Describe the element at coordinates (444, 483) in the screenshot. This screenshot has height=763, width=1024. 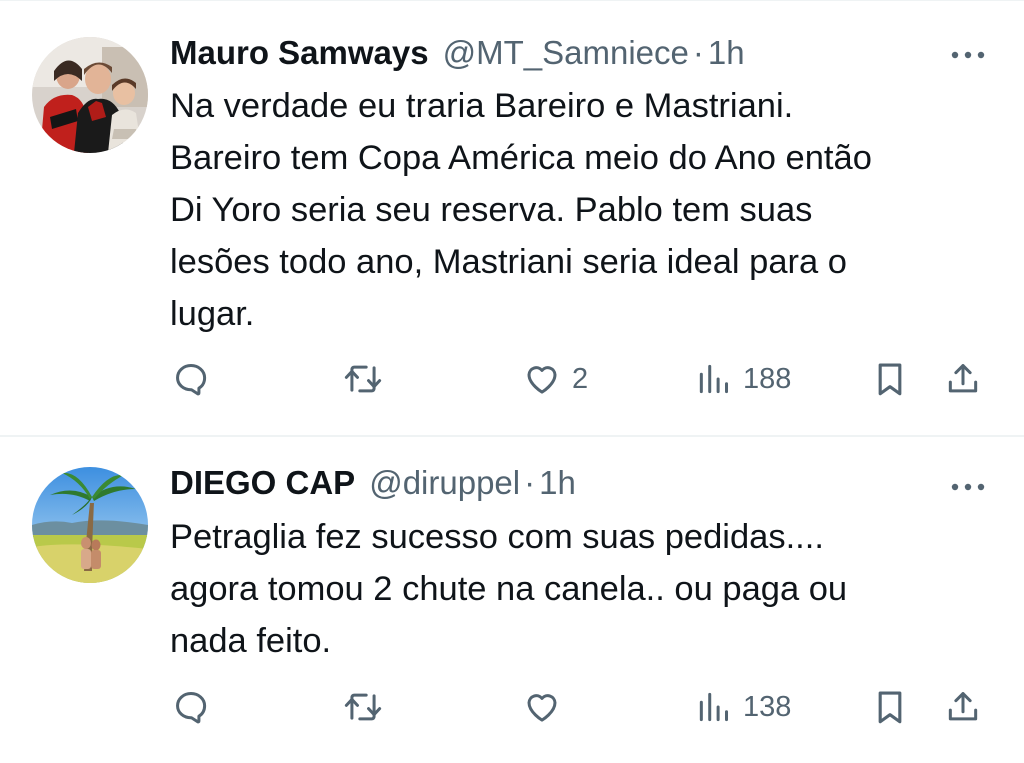
I see `user-handle: @diruppel` at that location.